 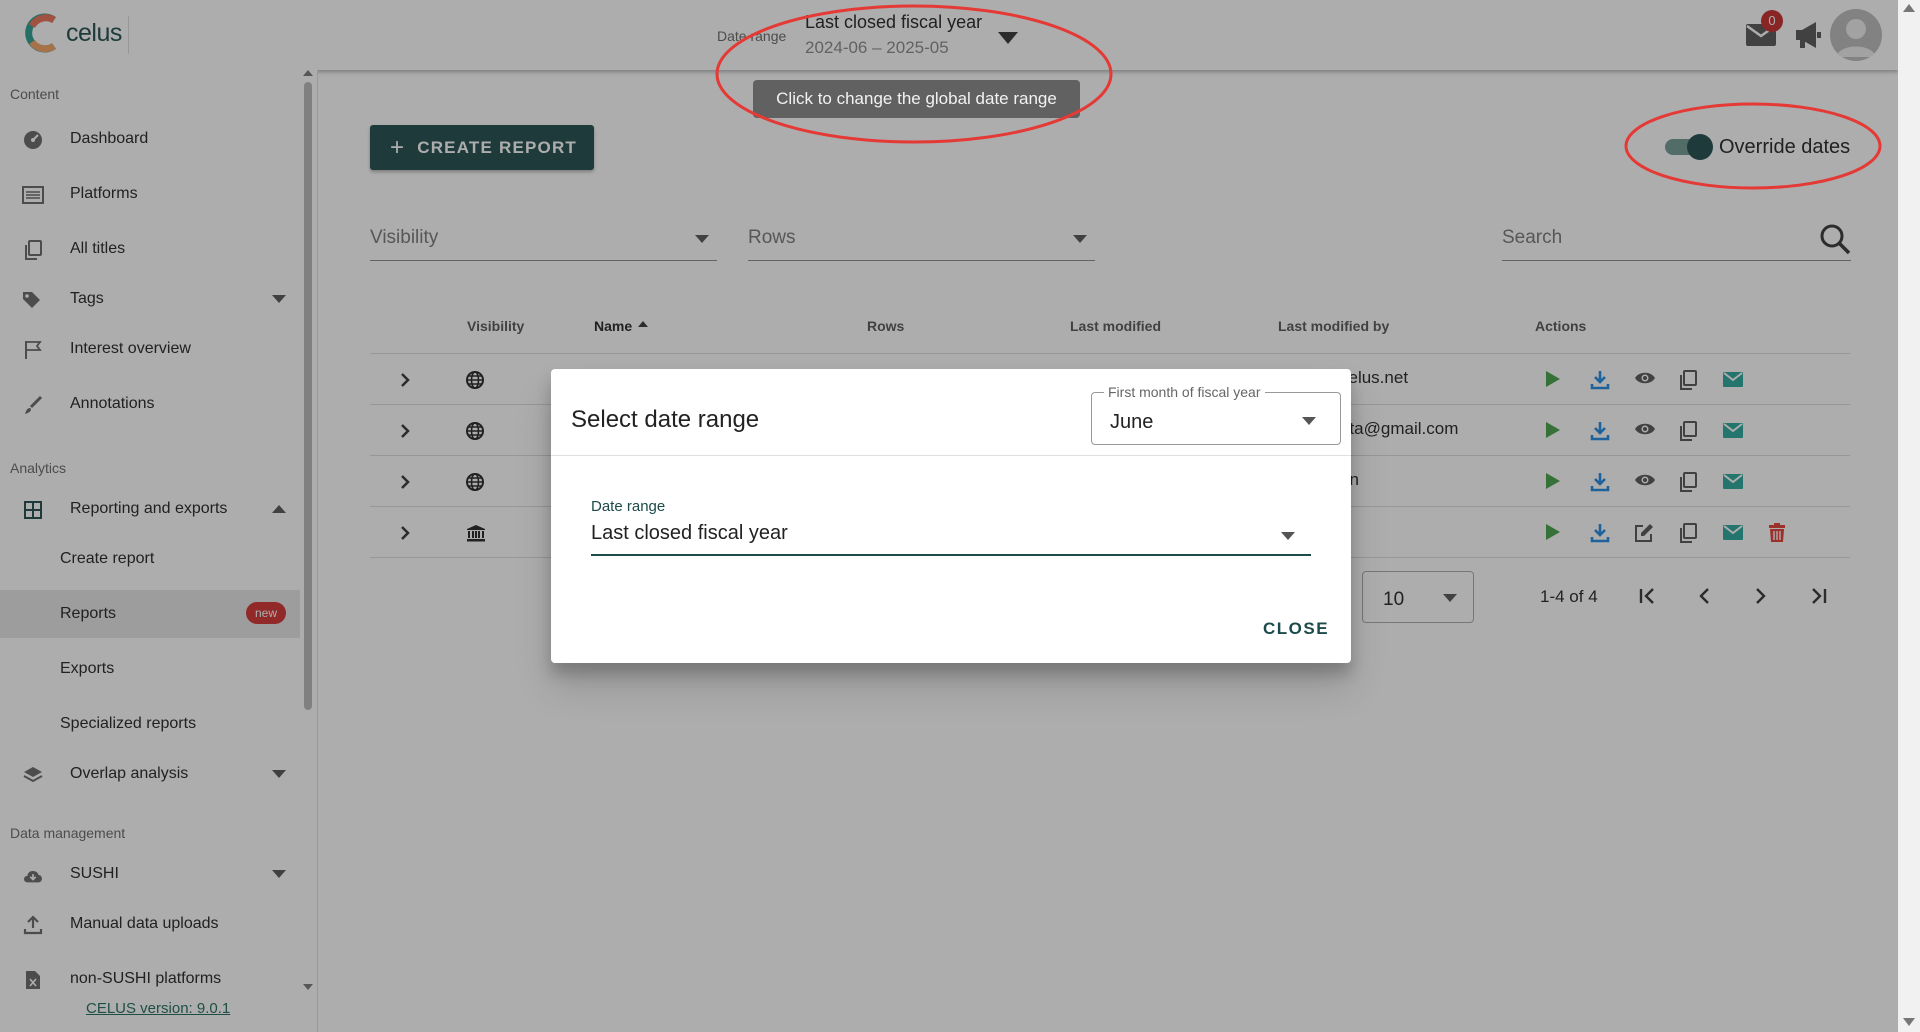 I want to click on dialog-title: Select date range, so click(x=665, y=419).